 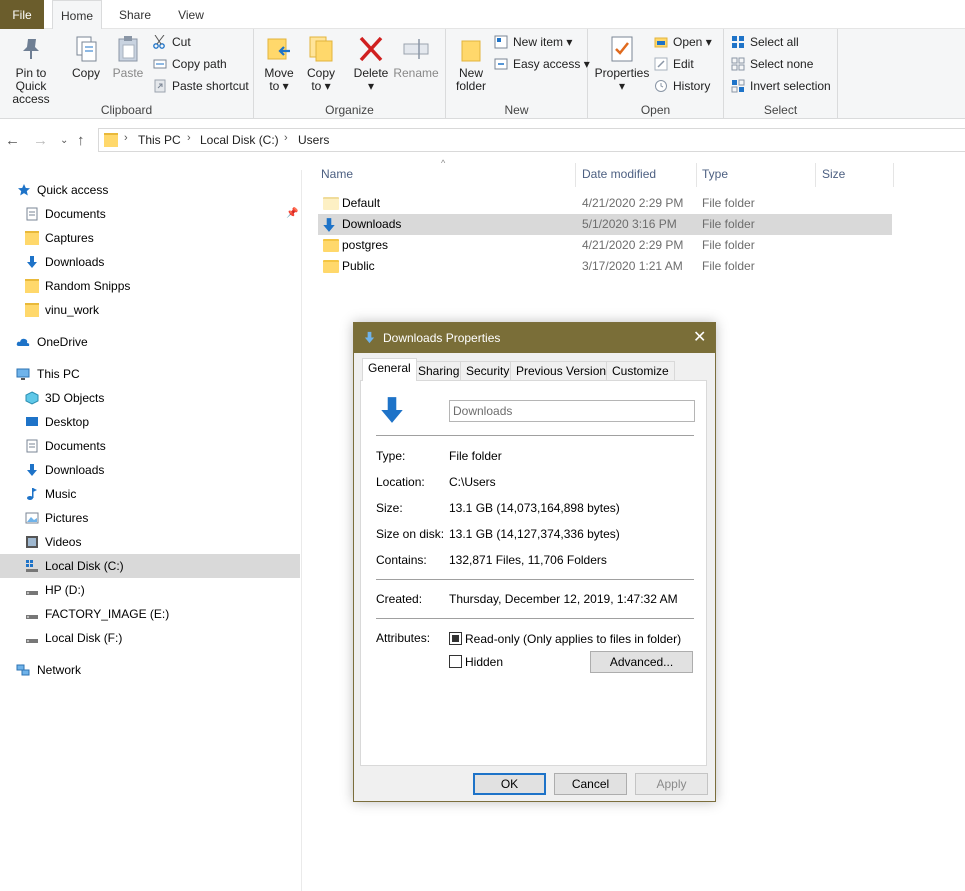 I want to click on copy-label: Copy, so click(x=85, y=73).